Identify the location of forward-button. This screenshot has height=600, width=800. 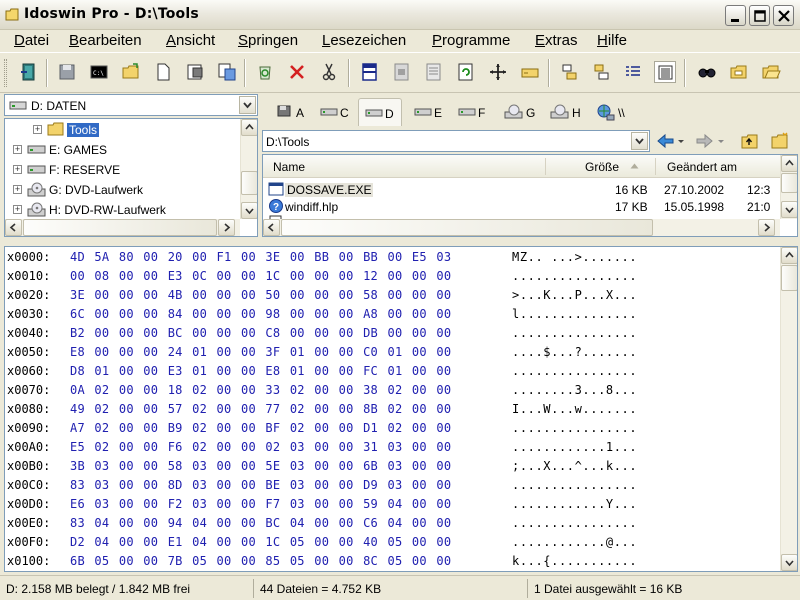
(710, 141).